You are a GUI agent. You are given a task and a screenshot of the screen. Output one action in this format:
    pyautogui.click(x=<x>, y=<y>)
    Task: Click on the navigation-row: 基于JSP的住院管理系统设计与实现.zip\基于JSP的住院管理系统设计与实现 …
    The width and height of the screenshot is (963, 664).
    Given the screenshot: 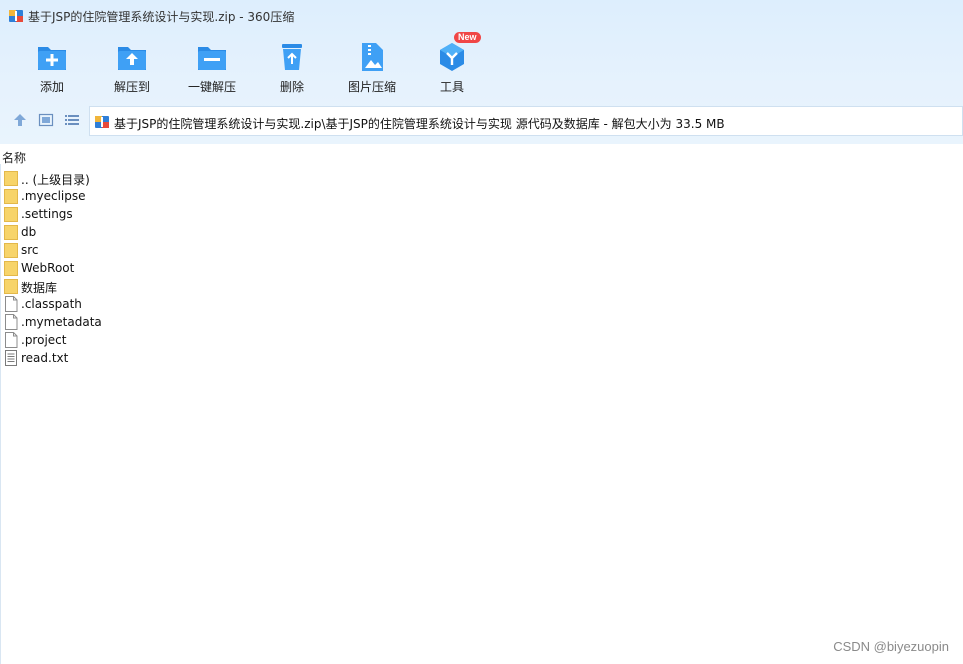 What is the action you would take?
    pyautogui.click(x=481, y=121)
    